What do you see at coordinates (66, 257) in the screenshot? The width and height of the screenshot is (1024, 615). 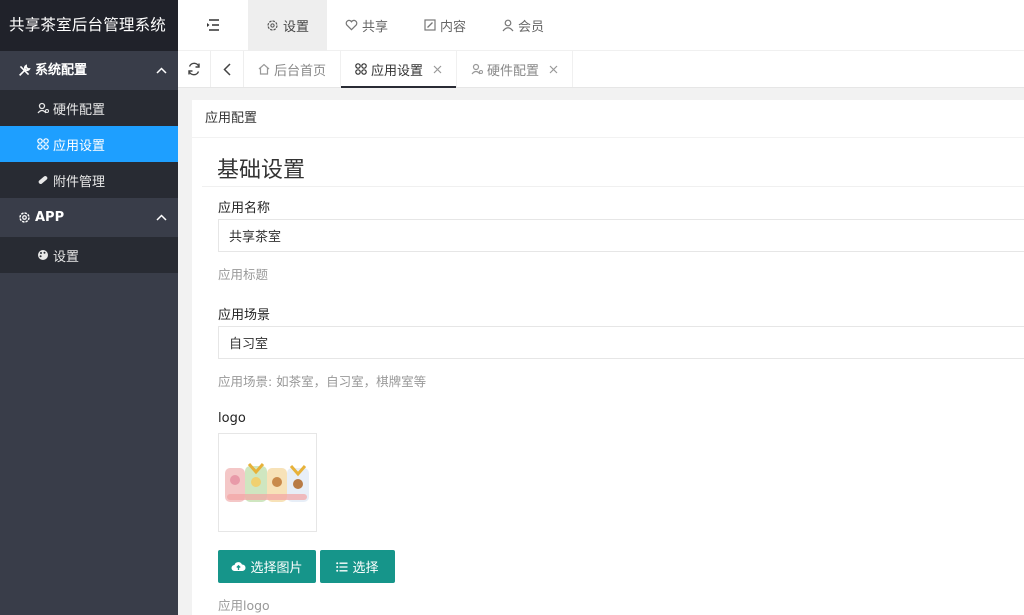 I see `sidebar-item-label: 设置` at bounding box center [66, 257].